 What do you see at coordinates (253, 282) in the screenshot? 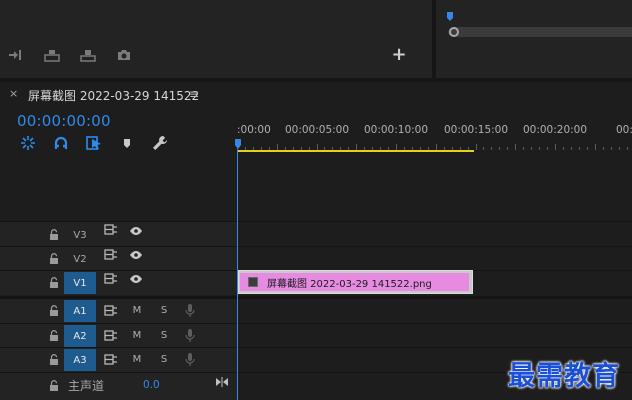
I see `fx-badge-icon` at bounding box center [253, 282].